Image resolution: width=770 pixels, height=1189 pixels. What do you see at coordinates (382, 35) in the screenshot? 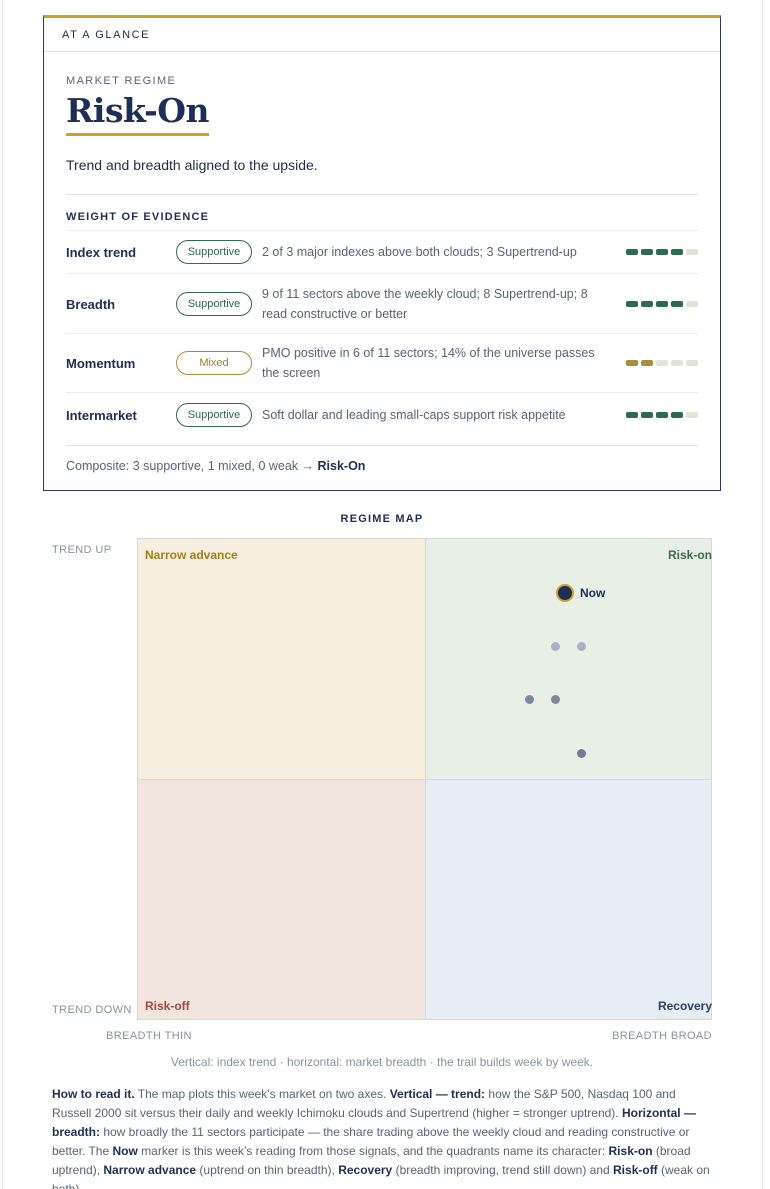
I see `card-header: AT A GLANCE` at bounding box center [382, 35].